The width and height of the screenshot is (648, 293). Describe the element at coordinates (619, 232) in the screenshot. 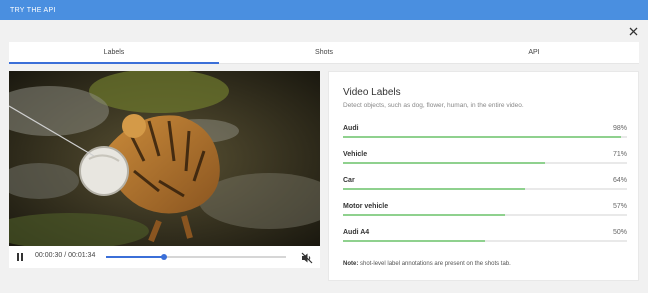

I see `label-percent: 50%` at that location.